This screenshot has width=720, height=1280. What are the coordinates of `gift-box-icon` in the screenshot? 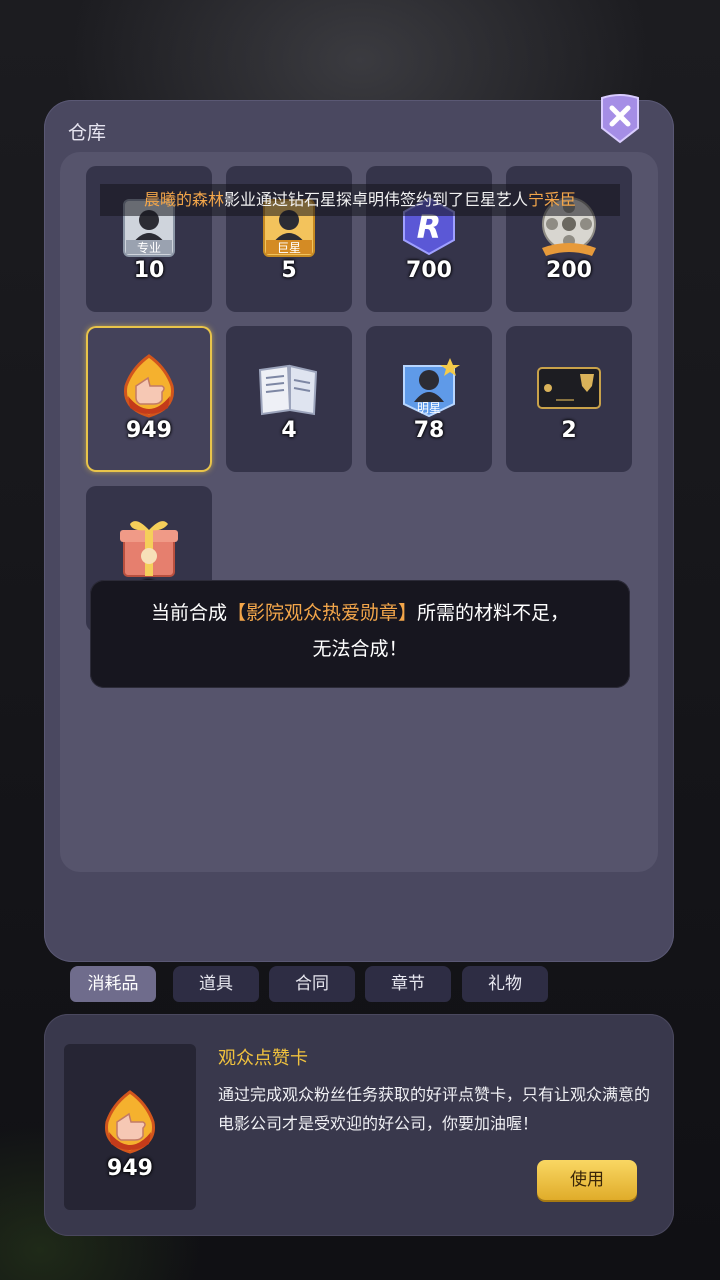 It's located at (149, 549).